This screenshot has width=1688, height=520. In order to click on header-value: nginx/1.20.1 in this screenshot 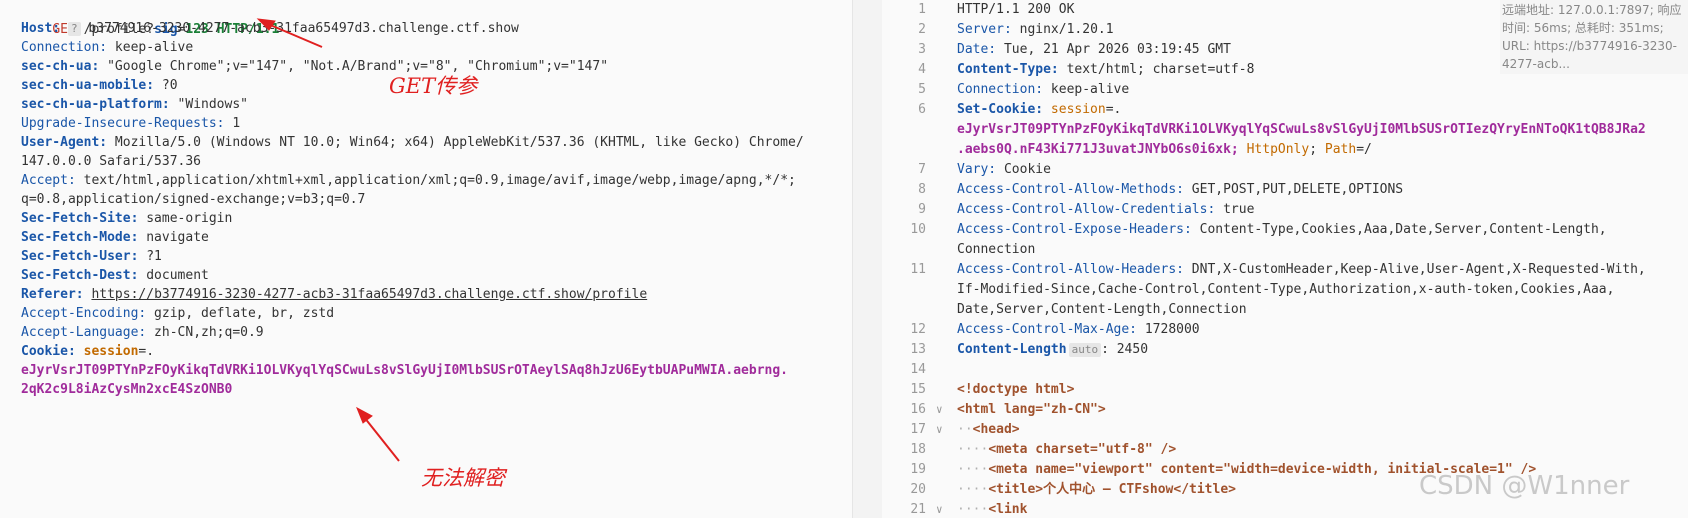, I will do `click(1062, 29)`.